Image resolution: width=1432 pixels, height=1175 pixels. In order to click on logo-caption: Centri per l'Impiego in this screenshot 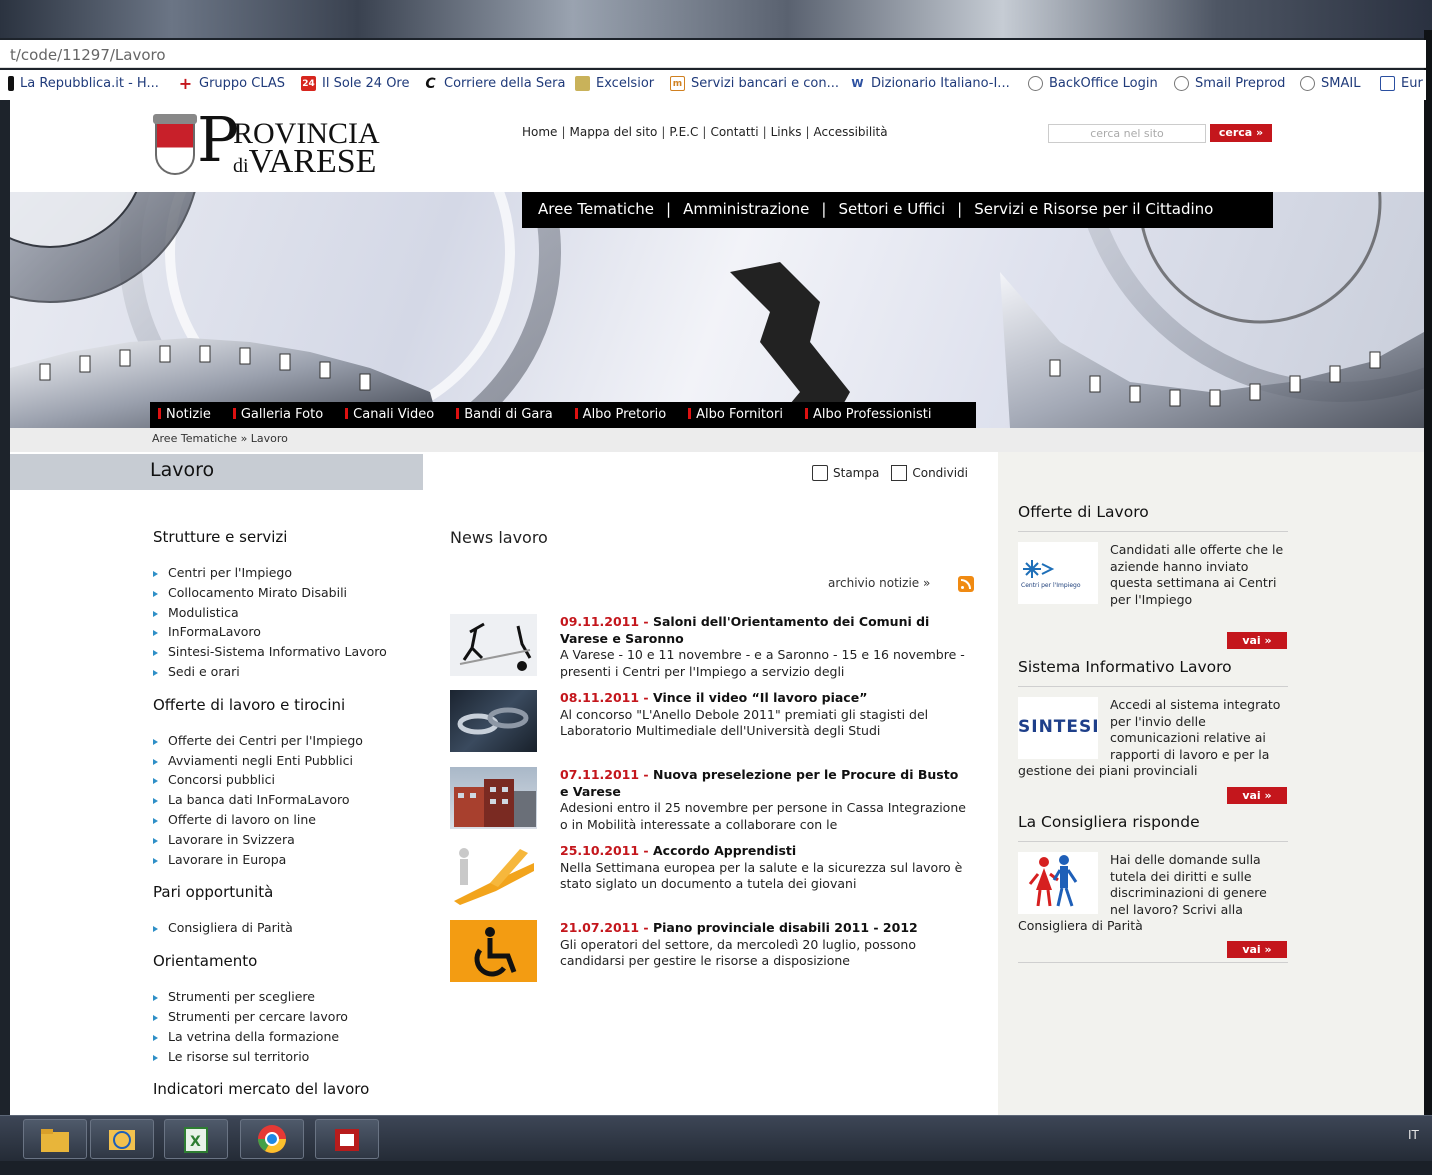, I will do `click(1051, 585)`.